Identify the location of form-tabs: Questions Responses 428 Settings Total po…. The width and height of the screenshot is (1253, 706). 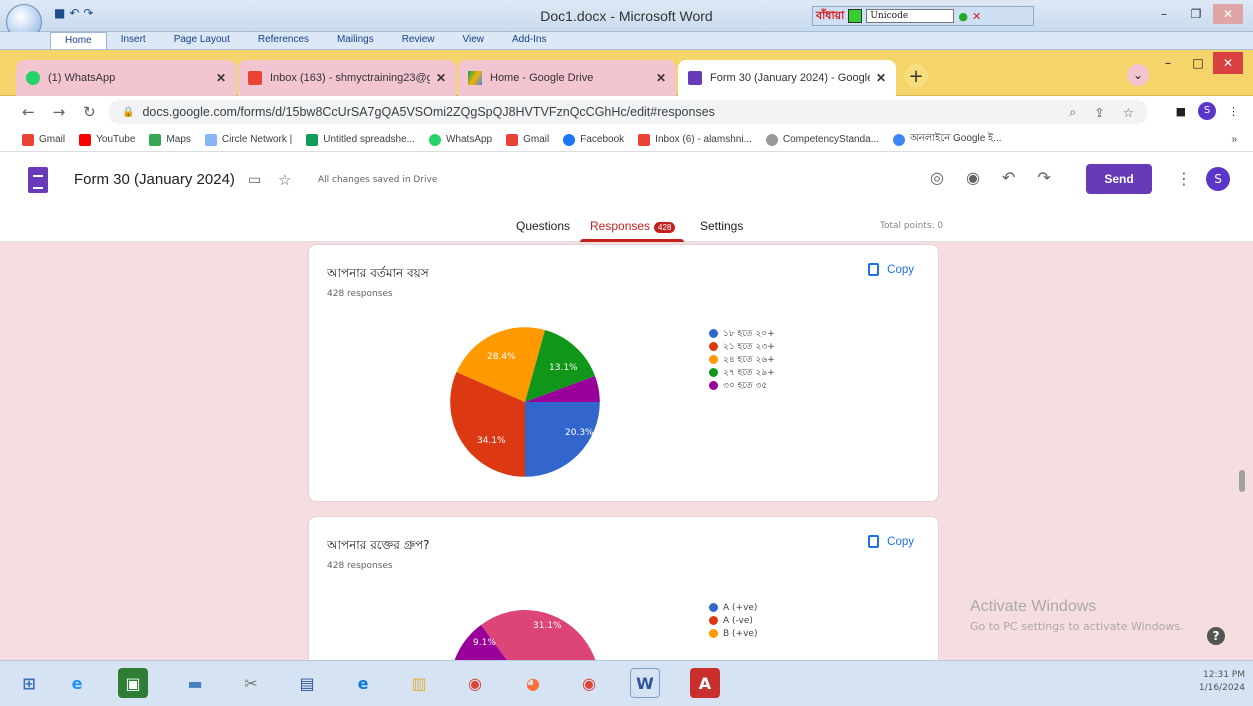
(626, 225).